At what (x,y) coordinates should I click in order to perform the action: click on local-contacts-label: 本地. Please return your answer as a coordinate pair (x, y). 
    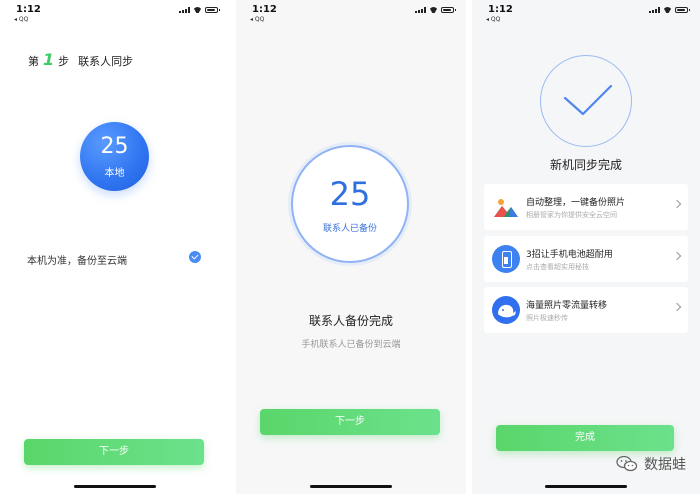
    Looking at the image, I should click on (114, 173).